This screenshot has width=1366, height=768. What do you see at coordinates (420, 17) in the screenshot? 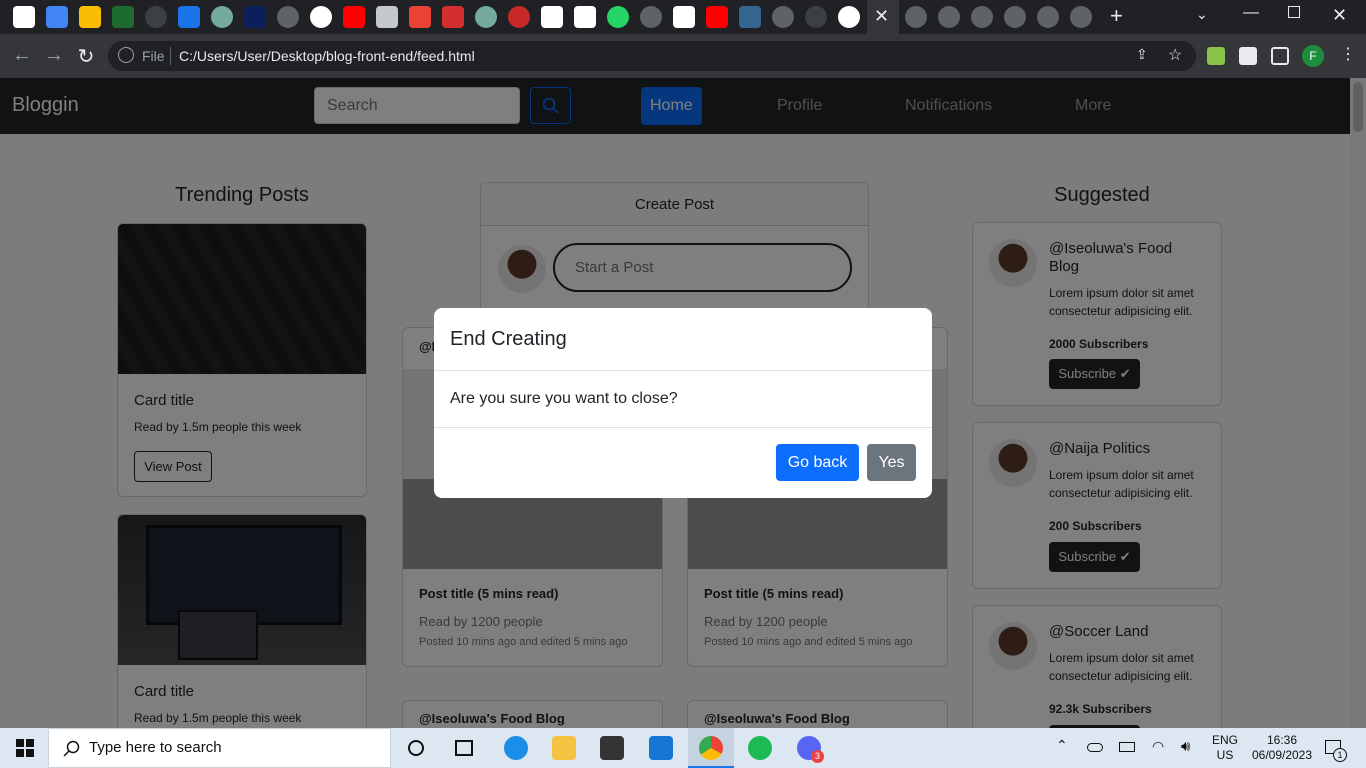
I see `tab-gmail-icon` at bounding box center [420, 17].